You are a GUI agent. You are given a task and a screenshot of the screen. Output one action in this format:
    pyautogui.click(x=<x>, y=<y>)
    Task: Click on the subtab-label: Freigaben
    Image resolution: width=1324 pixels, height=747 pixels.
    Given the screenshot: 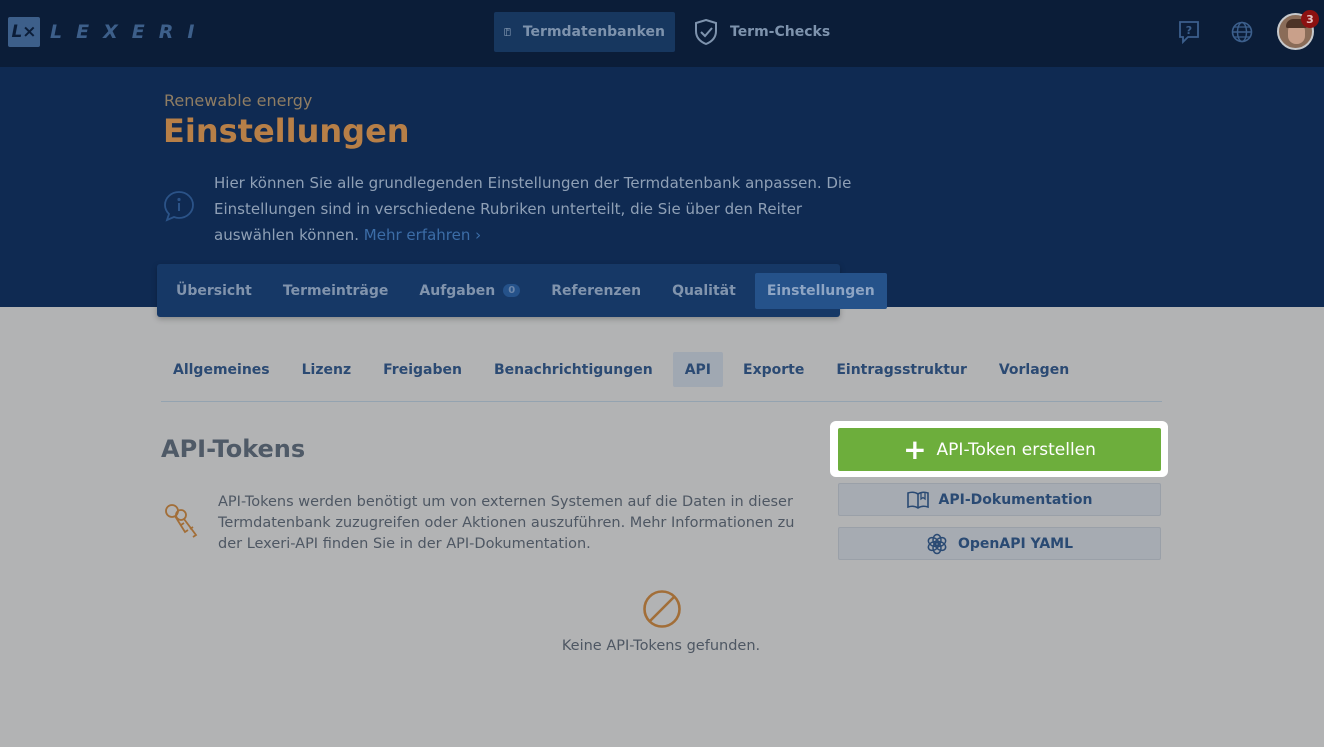 What is the action you would take?
    pyautogui.click(x=422, y=369)
    